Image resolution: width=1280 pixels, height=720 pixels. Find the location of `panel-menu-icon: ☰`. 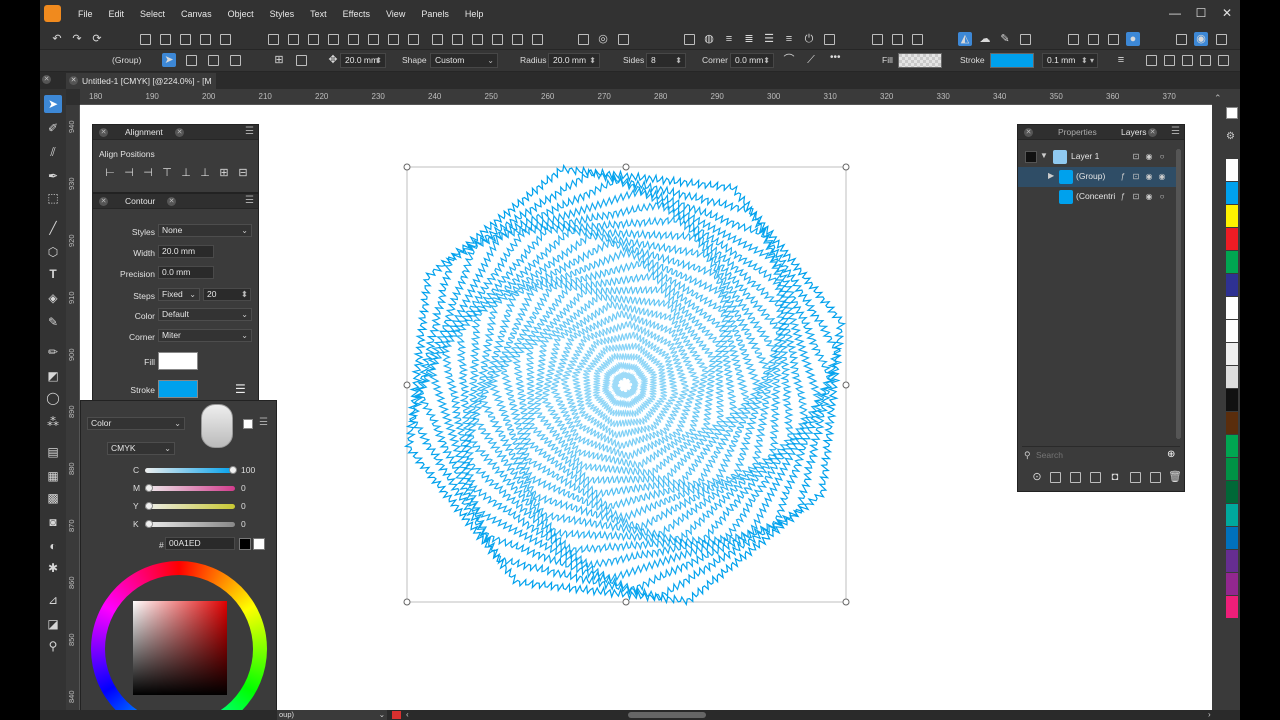

panel-menu-icon: ☰ is located at coordinates (249, 131).